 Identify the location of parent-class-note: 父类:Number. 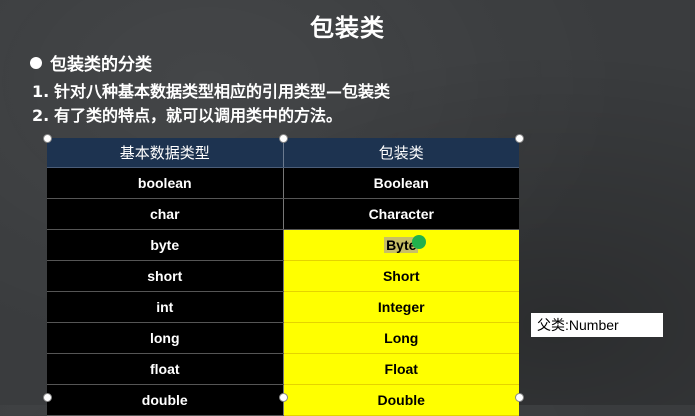
(597, 325).